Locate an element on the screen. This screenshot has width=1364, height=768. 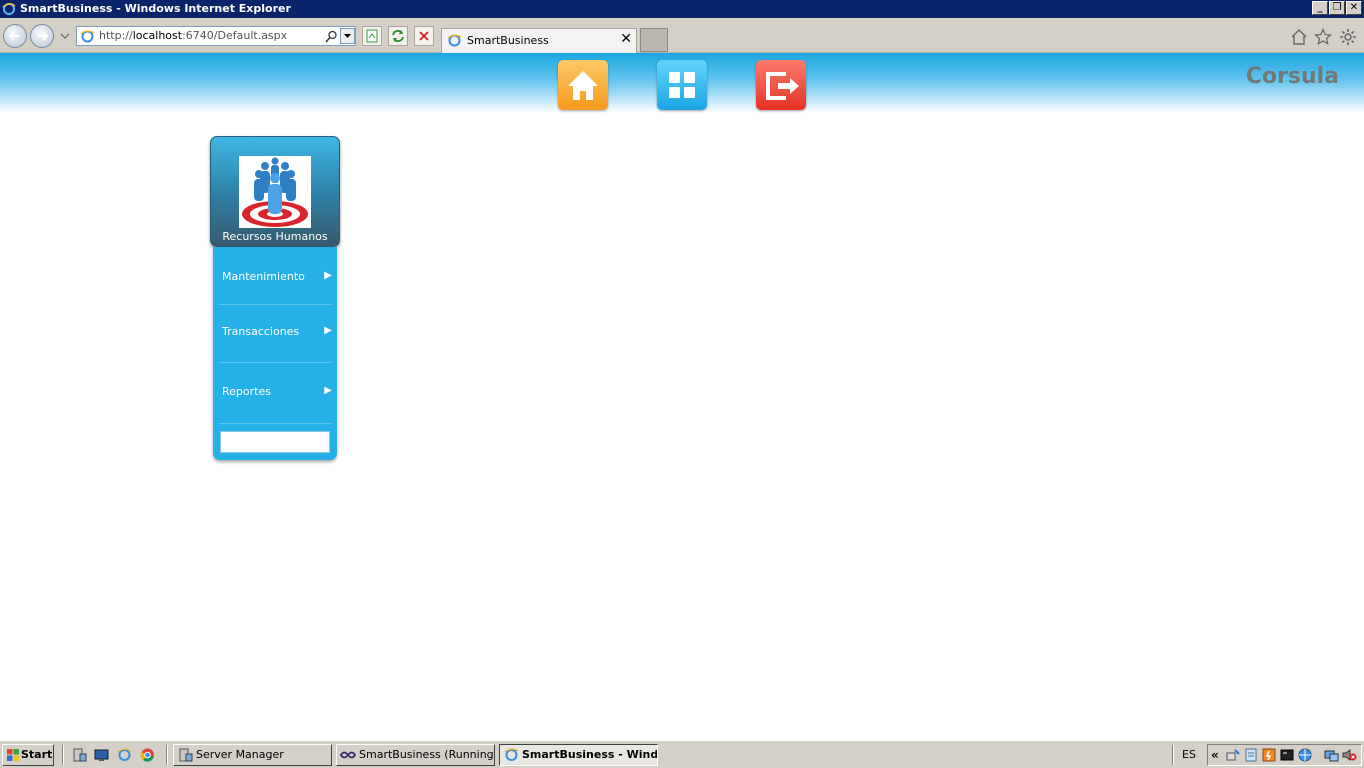
system-tray: « is located at coordinates (1284, 755).